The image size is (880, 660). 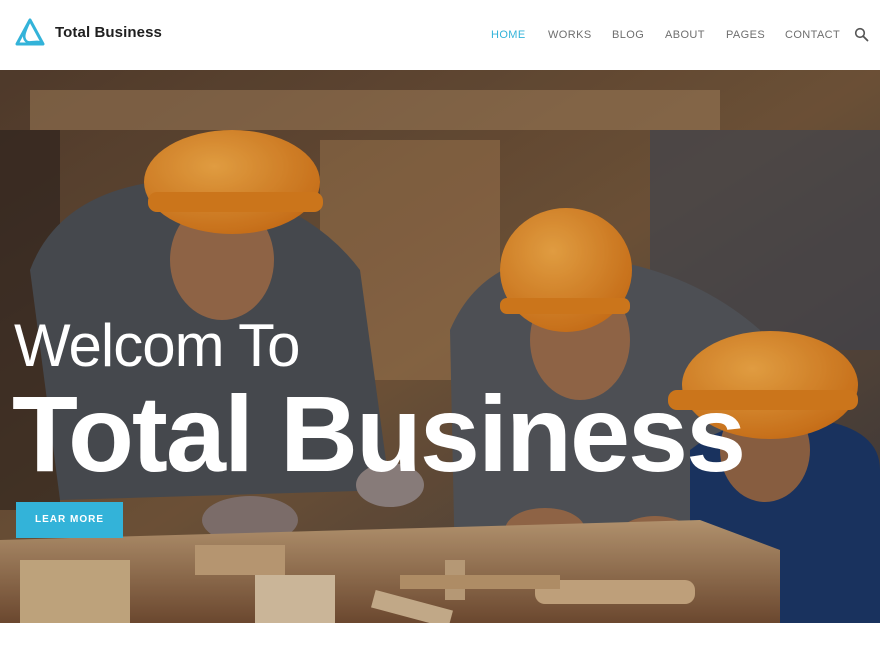 What do you see at coordinates (812, 35) in the screenshot?
I see `nav-item-contact: CONTACT` at bounding box center [812, 35].